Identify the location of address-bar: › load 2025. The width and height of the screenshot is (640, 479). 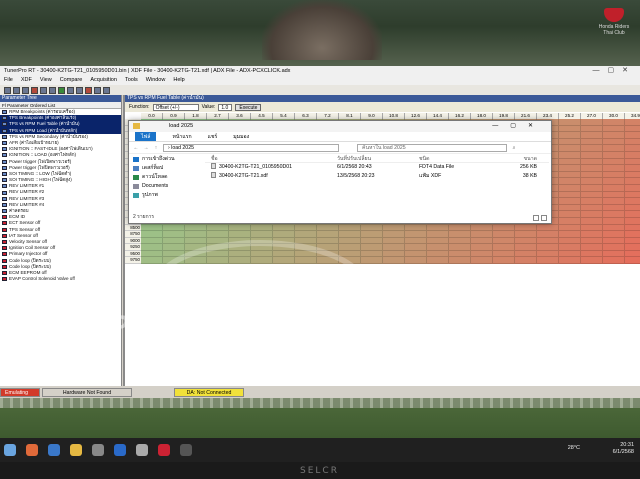
(251, 147).